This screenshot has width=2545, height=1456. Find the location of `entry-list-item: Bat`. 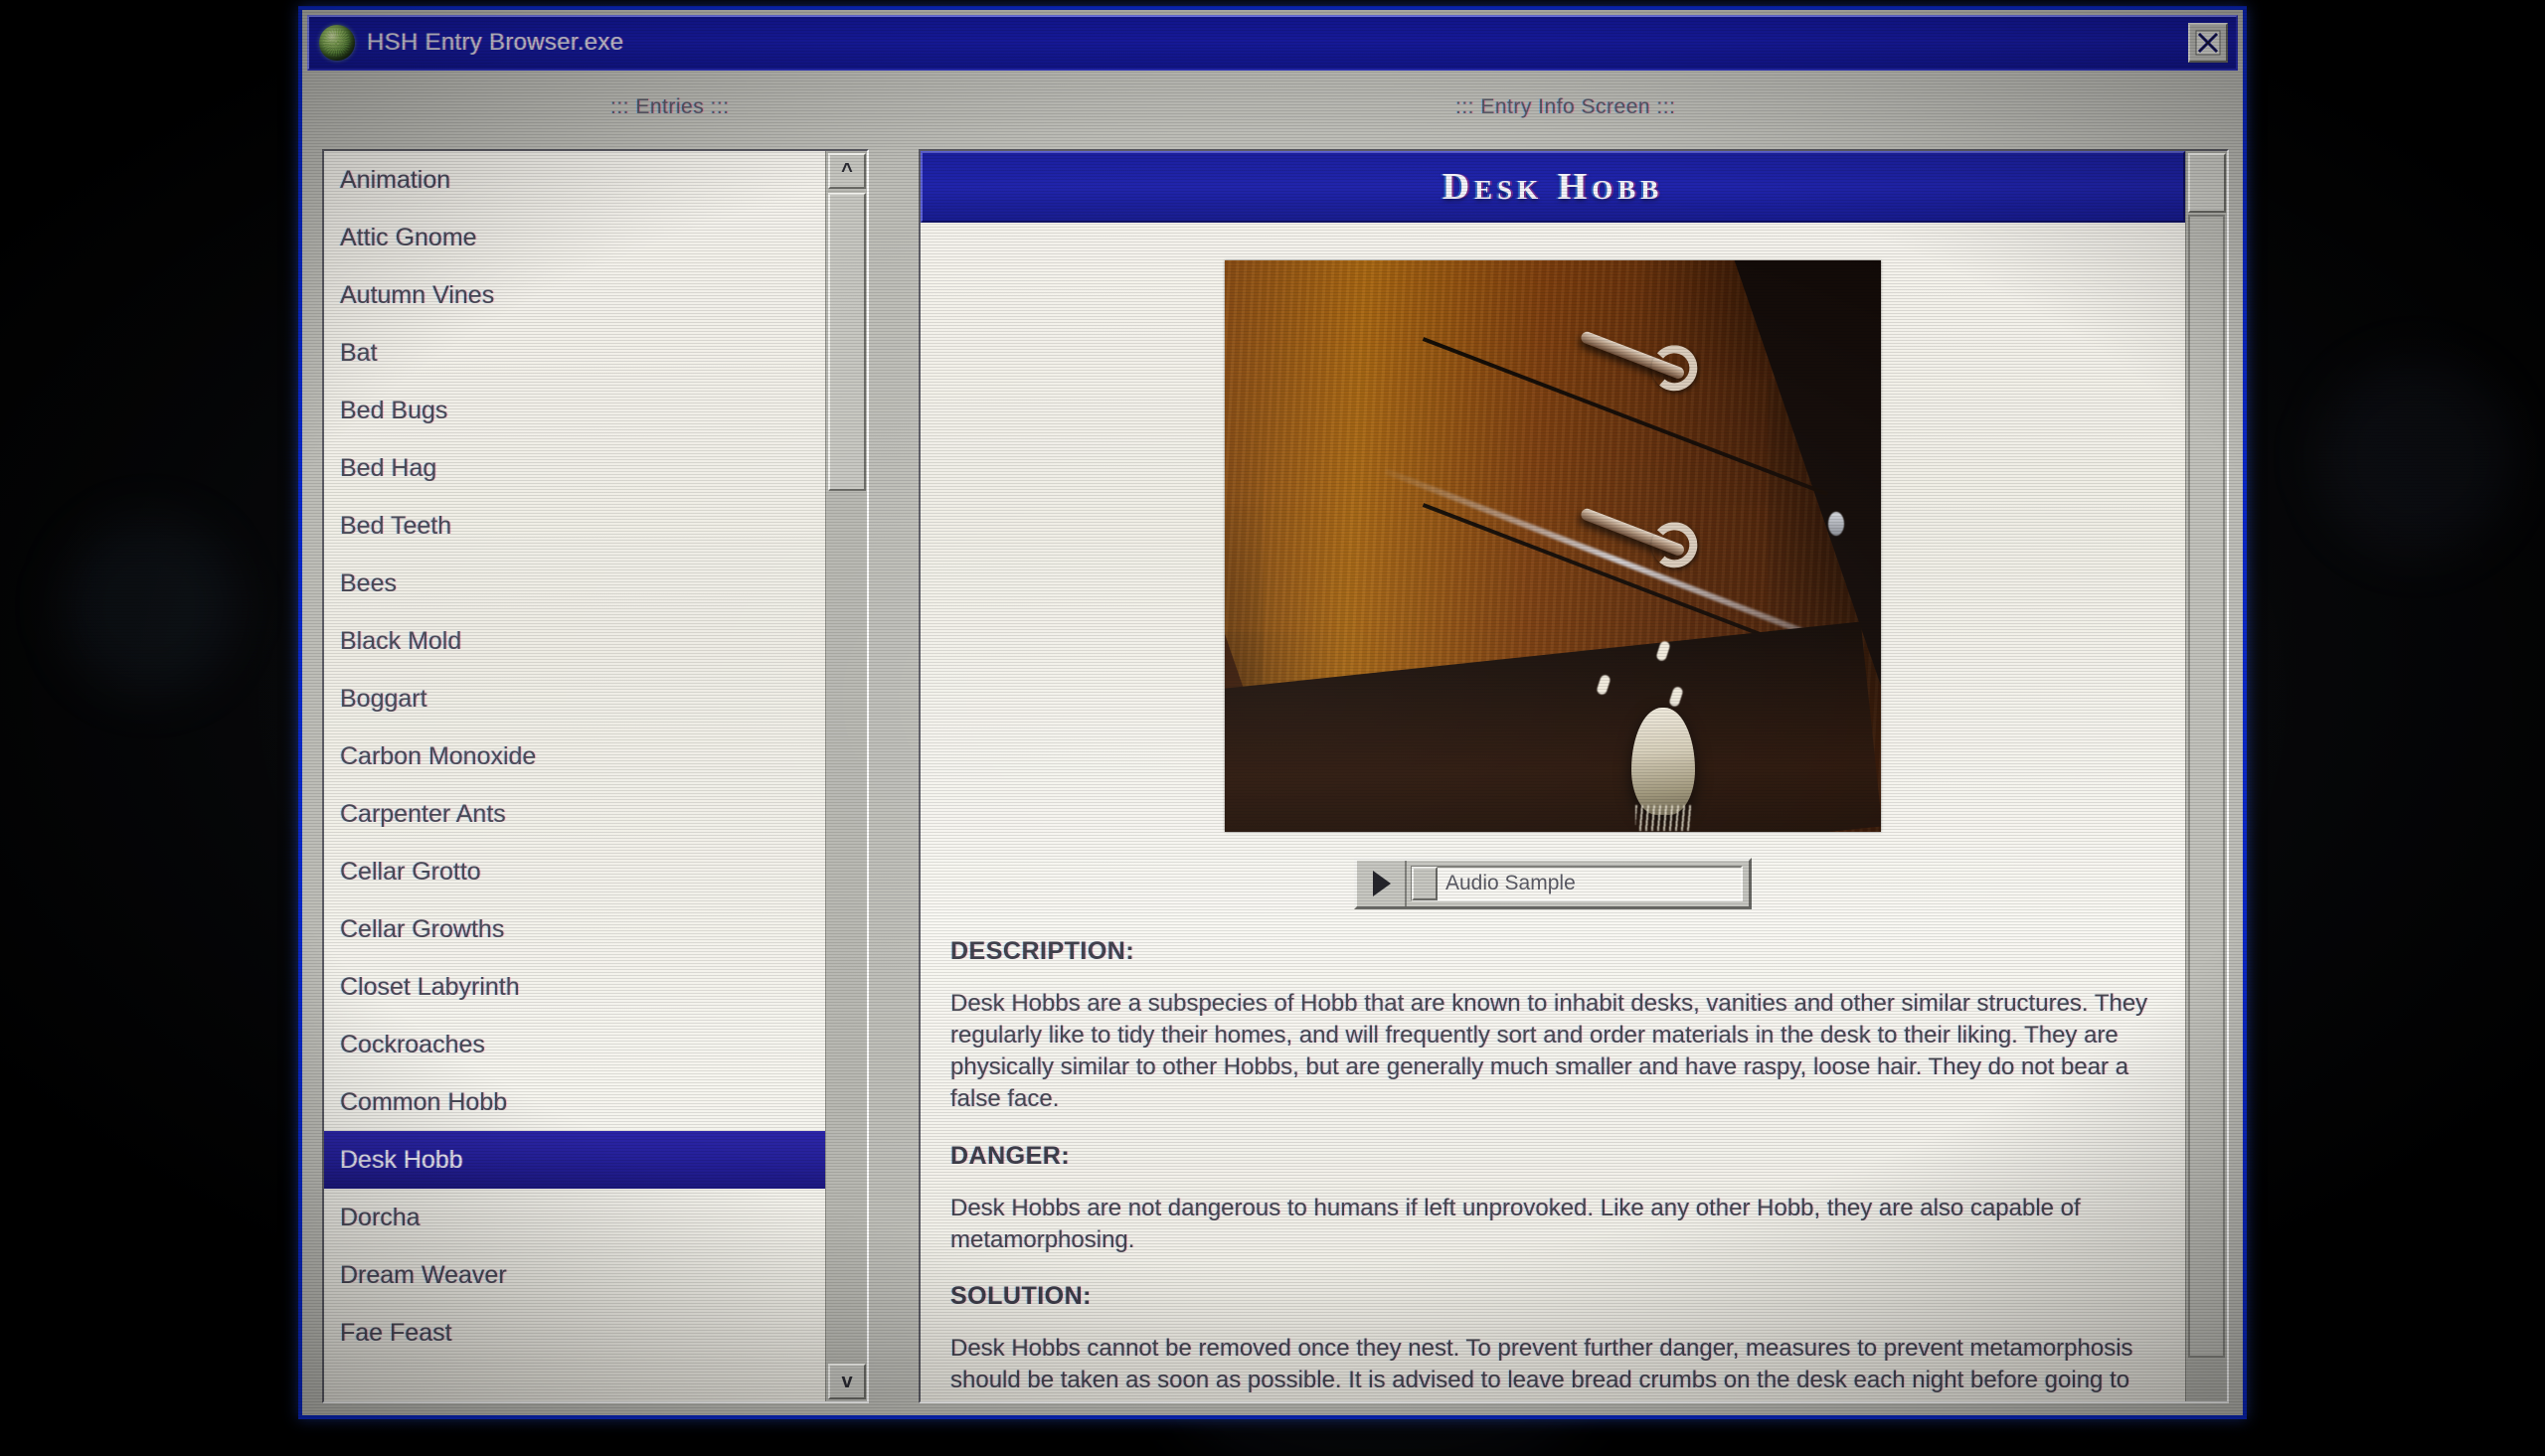

entry-list-item: Bat is located at coordinates (574, 353).